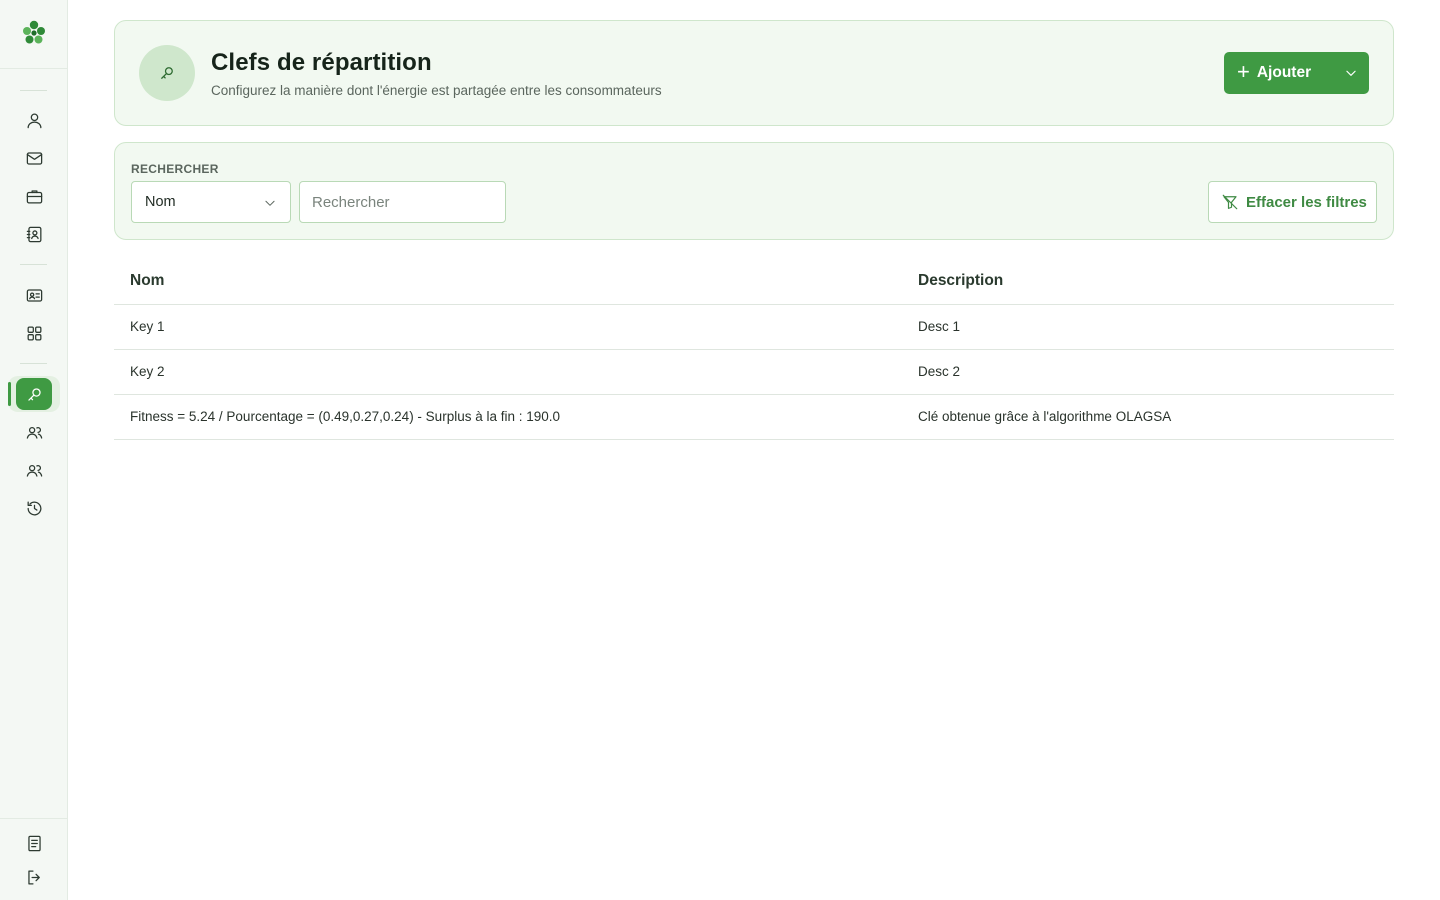 The height and width of the screenshot is (900, 1440). I want to click on add-button-label: Ajouter, so click(1284, 72).